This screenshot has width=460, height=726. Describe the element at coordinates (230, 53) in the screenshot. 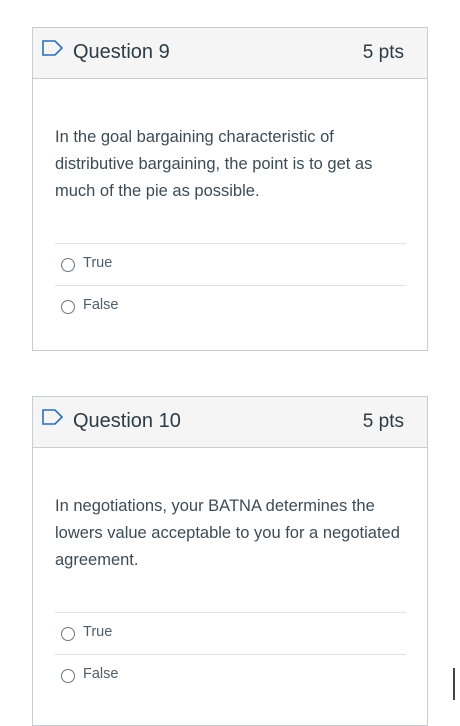

I see `question-header: Question 9 5 pts` at that location.